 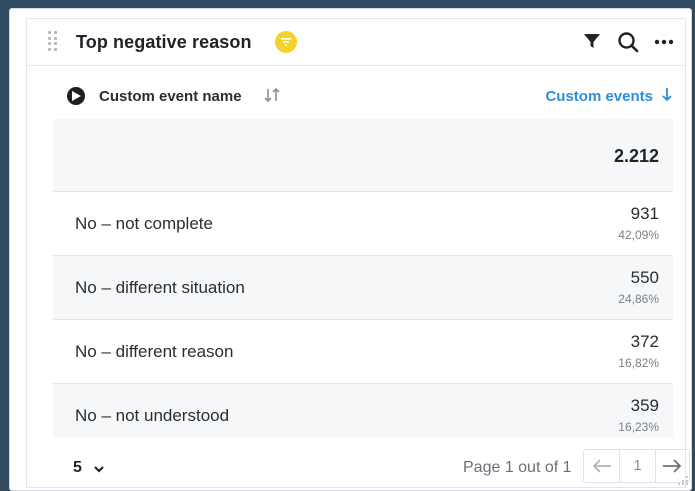 I want to click on header-divider, so click(x=356, y=65).